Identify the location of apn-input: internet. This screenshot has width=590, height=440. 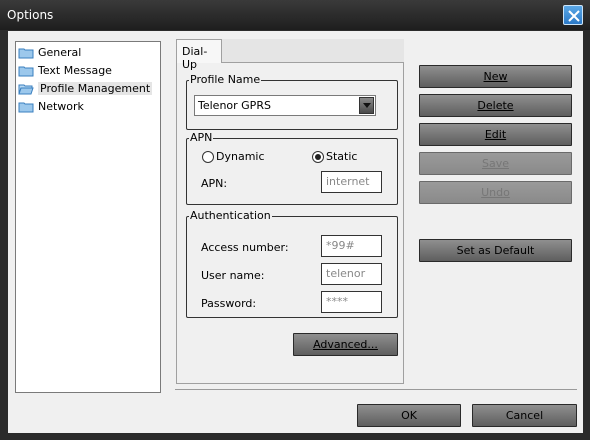
(351, 182).